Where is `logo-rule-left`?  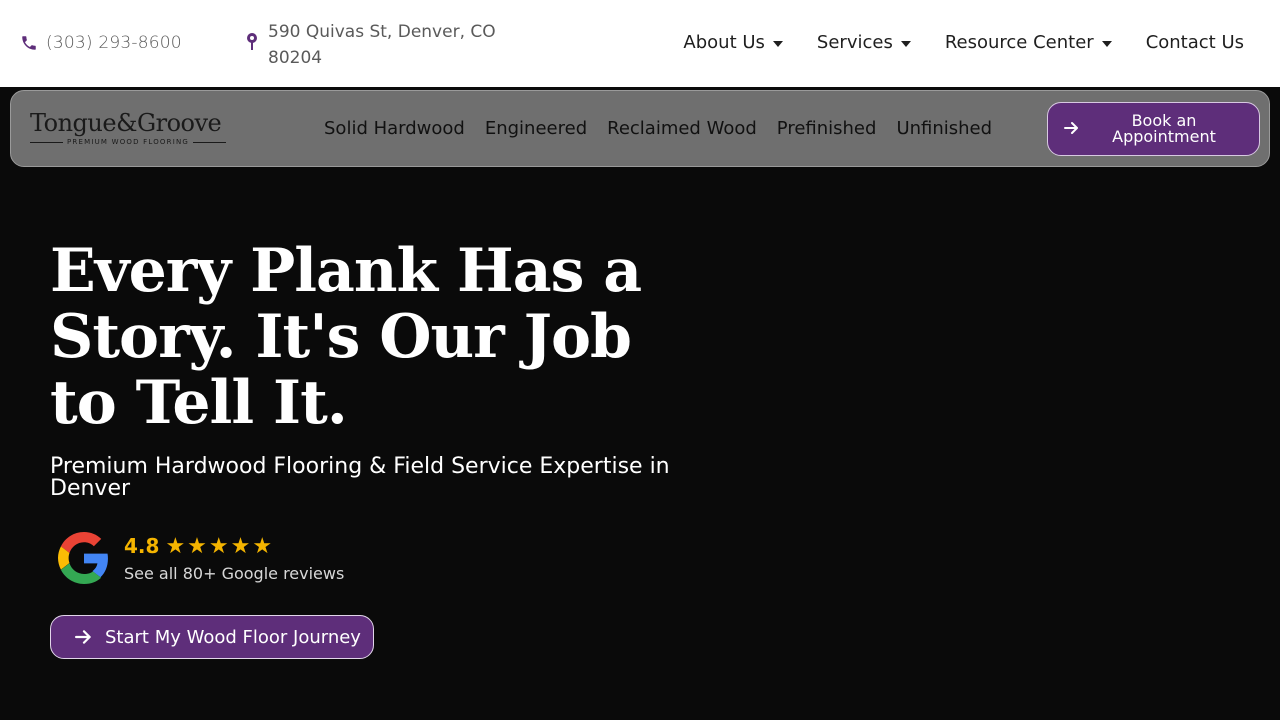 logo-rule-left is located at coordinates (46, 142).